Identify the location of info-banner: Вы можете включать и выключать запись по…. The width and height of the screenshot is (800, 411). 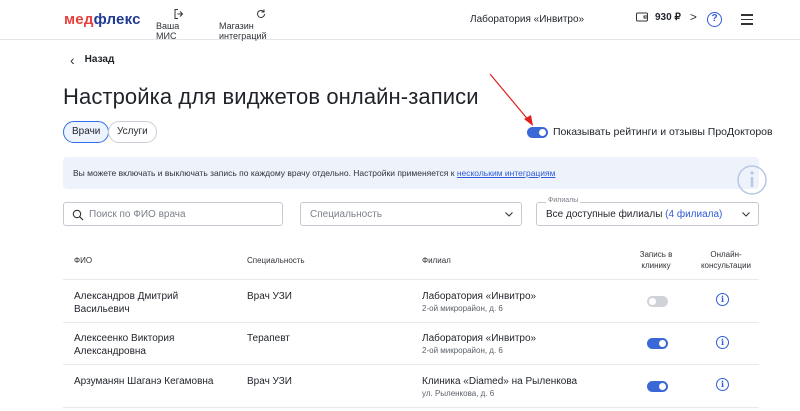
(411, 173).